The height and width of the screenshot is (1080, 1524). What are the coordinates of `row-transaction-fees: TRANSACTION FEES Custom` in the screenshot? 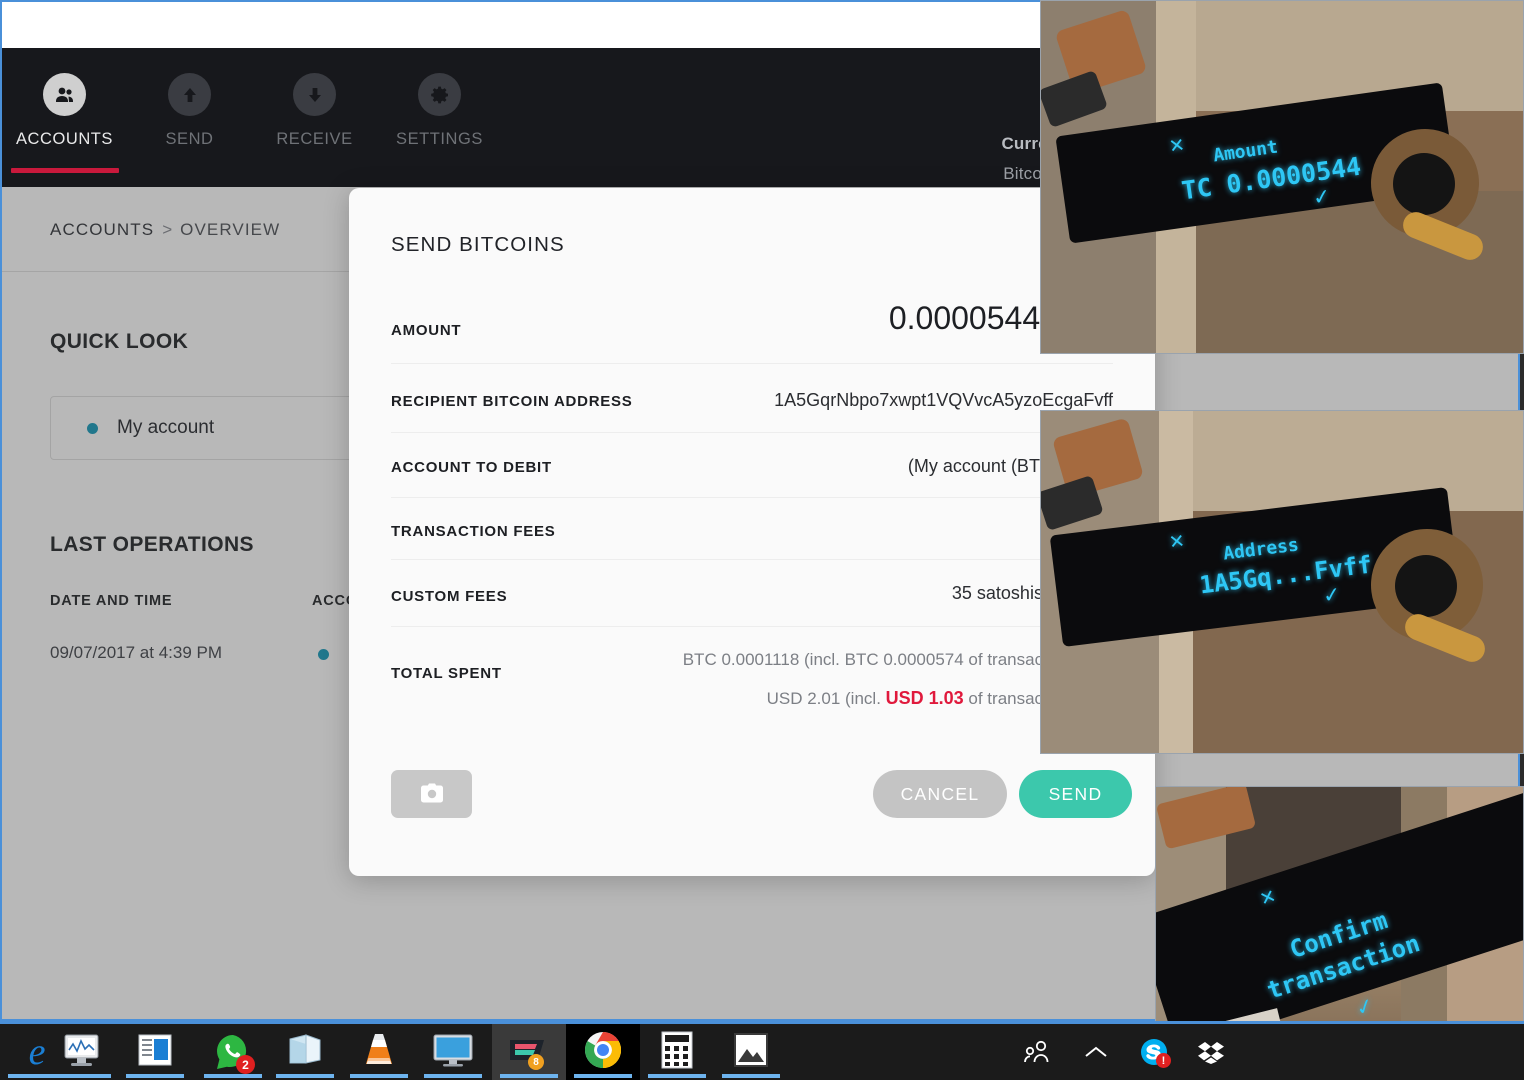 It's located at (752, 528).